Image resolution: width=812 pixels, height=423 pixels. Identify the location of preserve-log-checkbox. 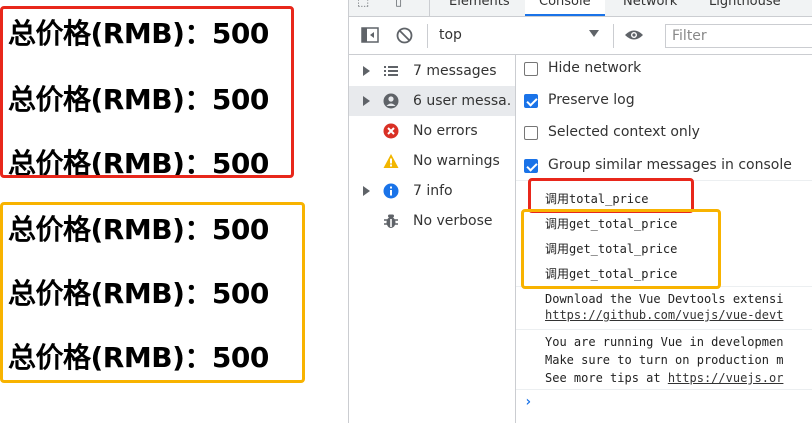
(531, 101).